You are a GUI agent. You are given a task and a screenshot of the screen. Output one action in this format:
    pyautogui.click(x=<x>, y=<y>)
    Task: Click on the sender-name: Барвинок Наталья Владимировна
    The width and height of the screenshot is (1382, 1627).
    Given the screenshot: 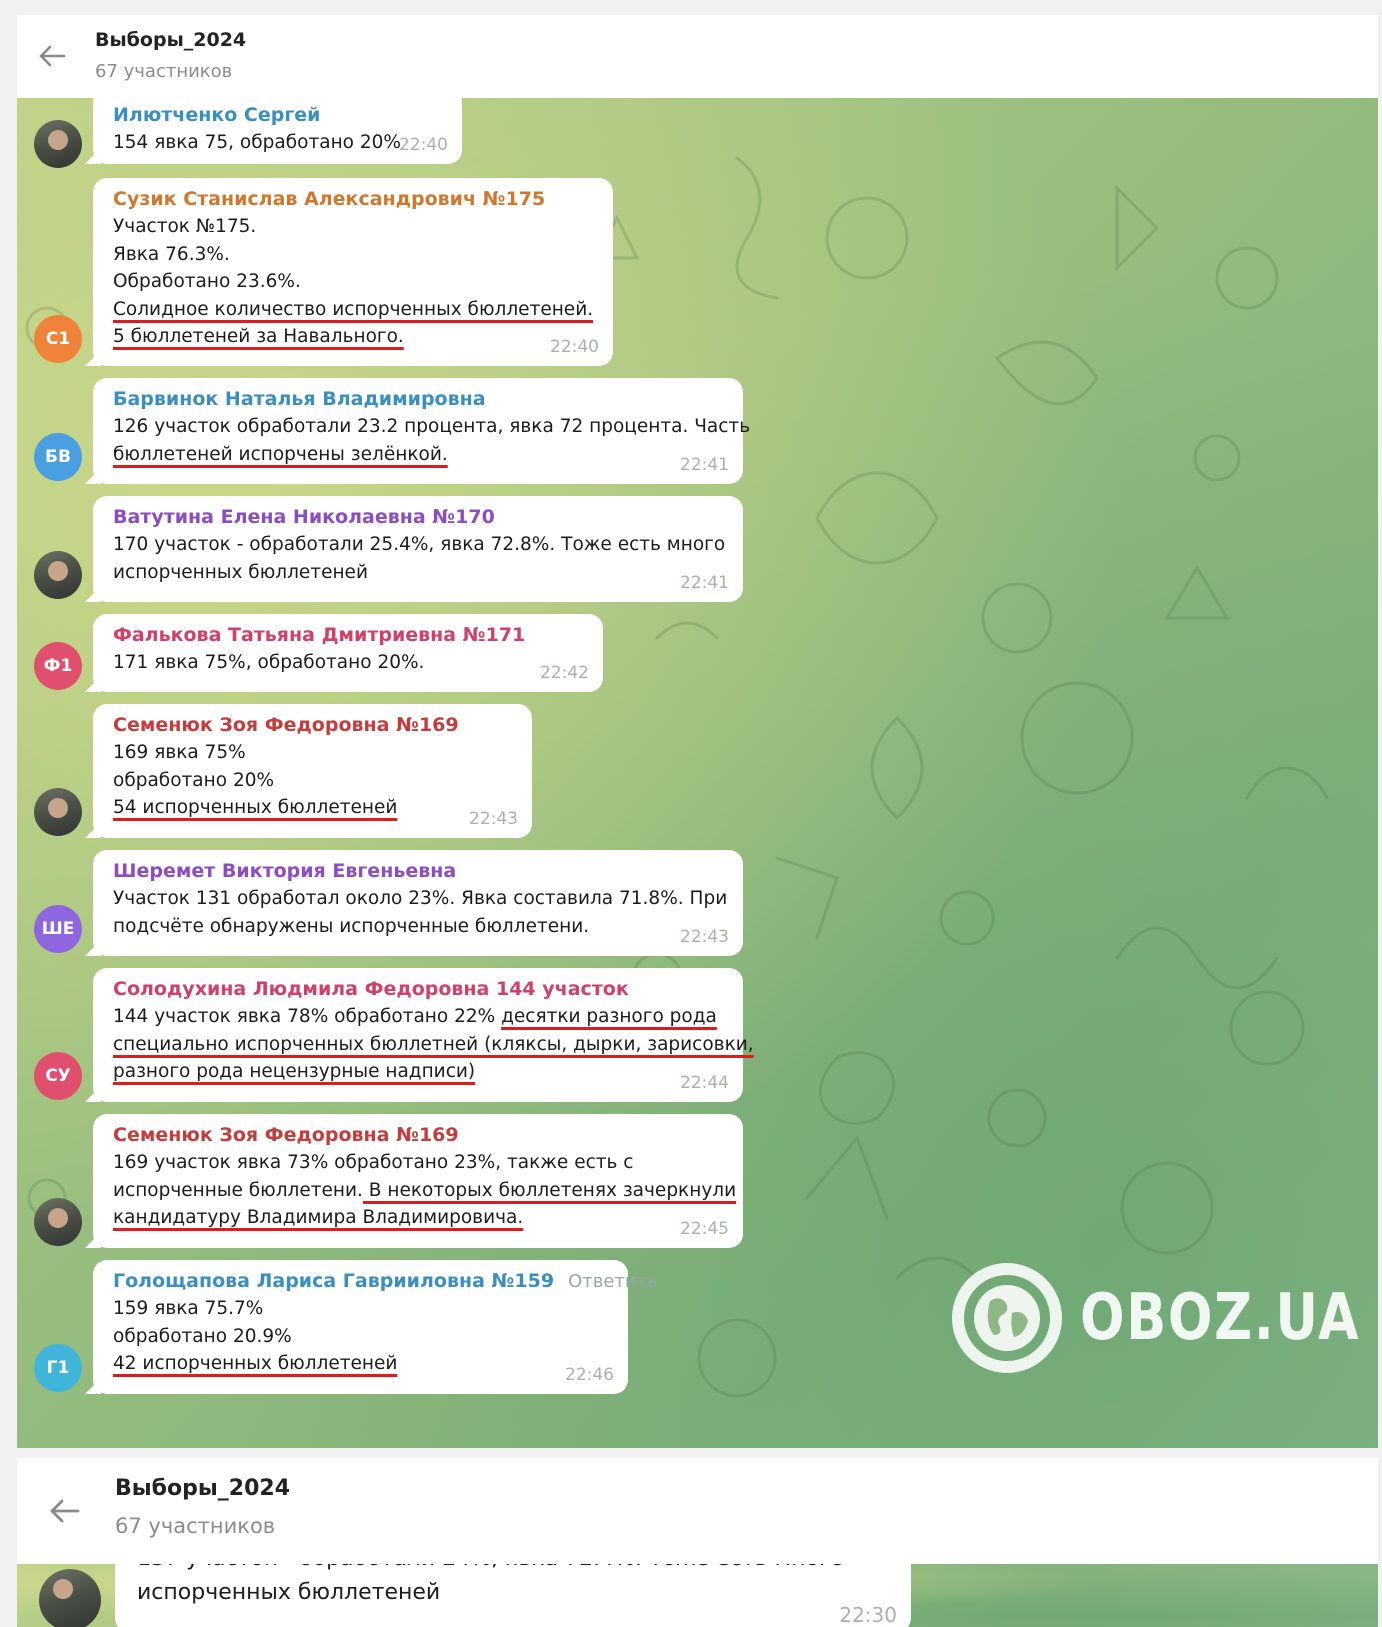 What is the action you would take?
    pyautogui.click(x=420, y=399)
    